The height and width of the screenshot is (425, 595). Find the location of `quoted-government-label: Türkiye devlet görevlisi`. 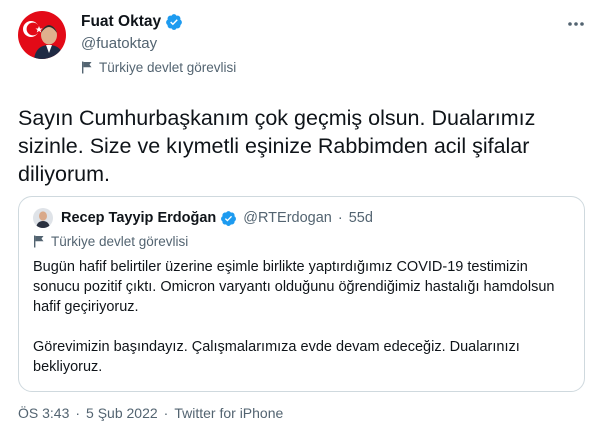

quoted-government-label: Türkiye devlet görevlisi is located at coordinates (110, 241).